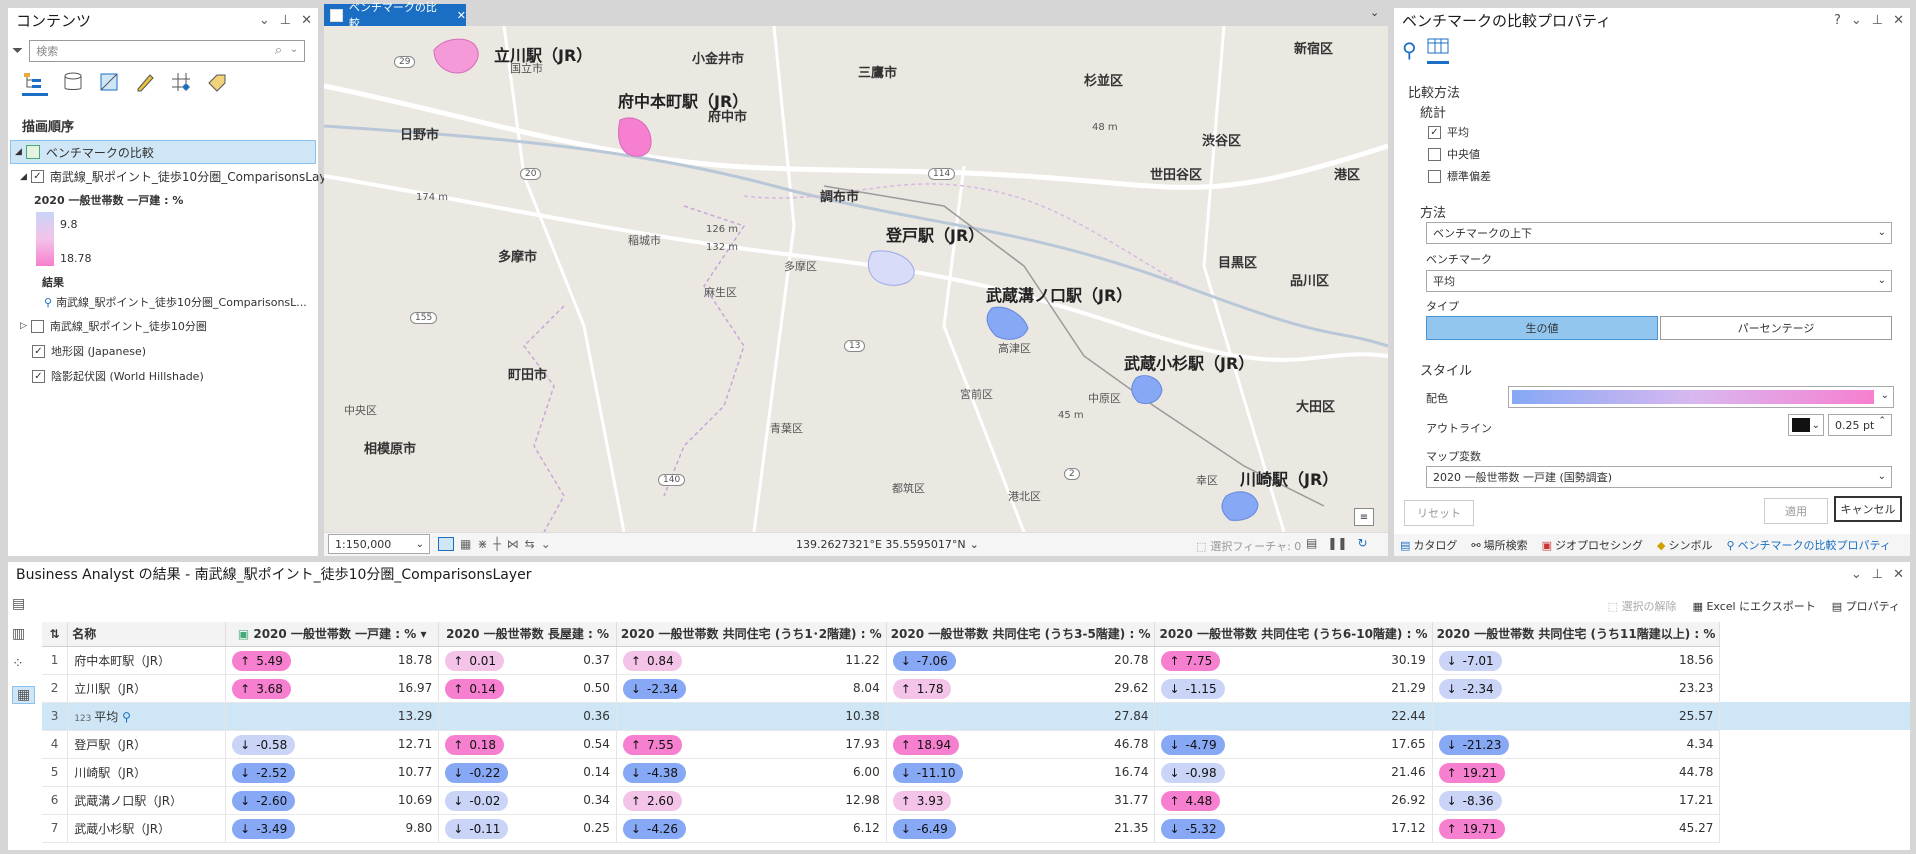 This screenshot has width=1916, height=854. What do you see at coordinates (1293, 716) in the screenshot?
I see `value-cell: 22.44` at bounding box center [1293, 716].